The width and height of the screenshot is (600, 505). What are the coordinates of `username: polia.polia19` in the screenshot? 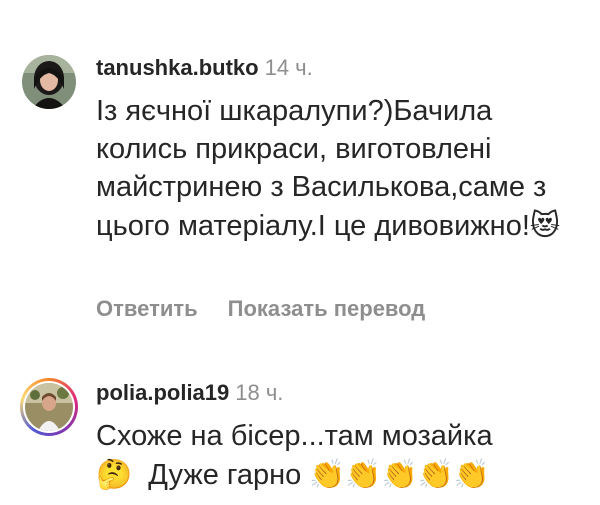 It's located at (162, 392).